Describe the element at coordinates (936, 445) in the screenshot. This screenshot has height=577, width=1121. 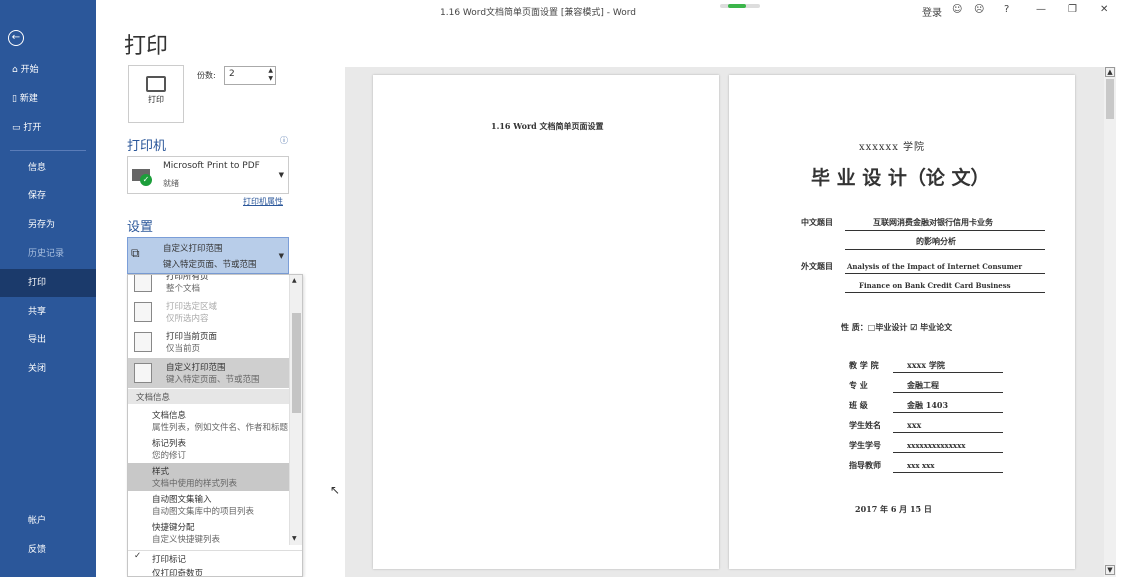
I see `field-value: xxxxxxxxxxxxxx` at that location.